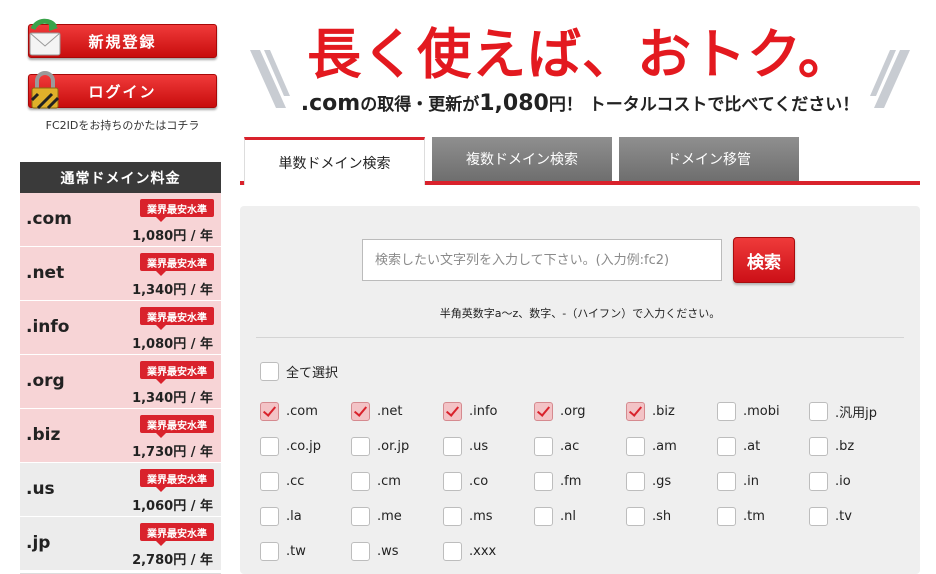 The width and height of the screenshot is (936, 574). I want to click on banner-headline: 長く使えば、おトク。, so click(580, 54).